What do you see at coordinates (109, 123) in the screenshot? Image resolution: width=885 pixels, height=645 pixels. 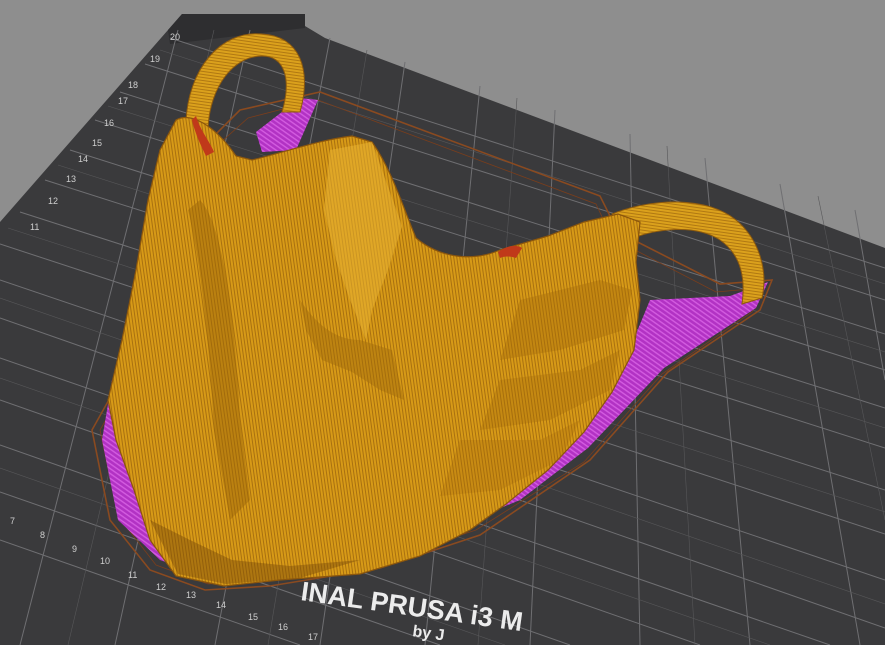 I see `y-axis-tick-label: 16` at bounding box center [109, 123].